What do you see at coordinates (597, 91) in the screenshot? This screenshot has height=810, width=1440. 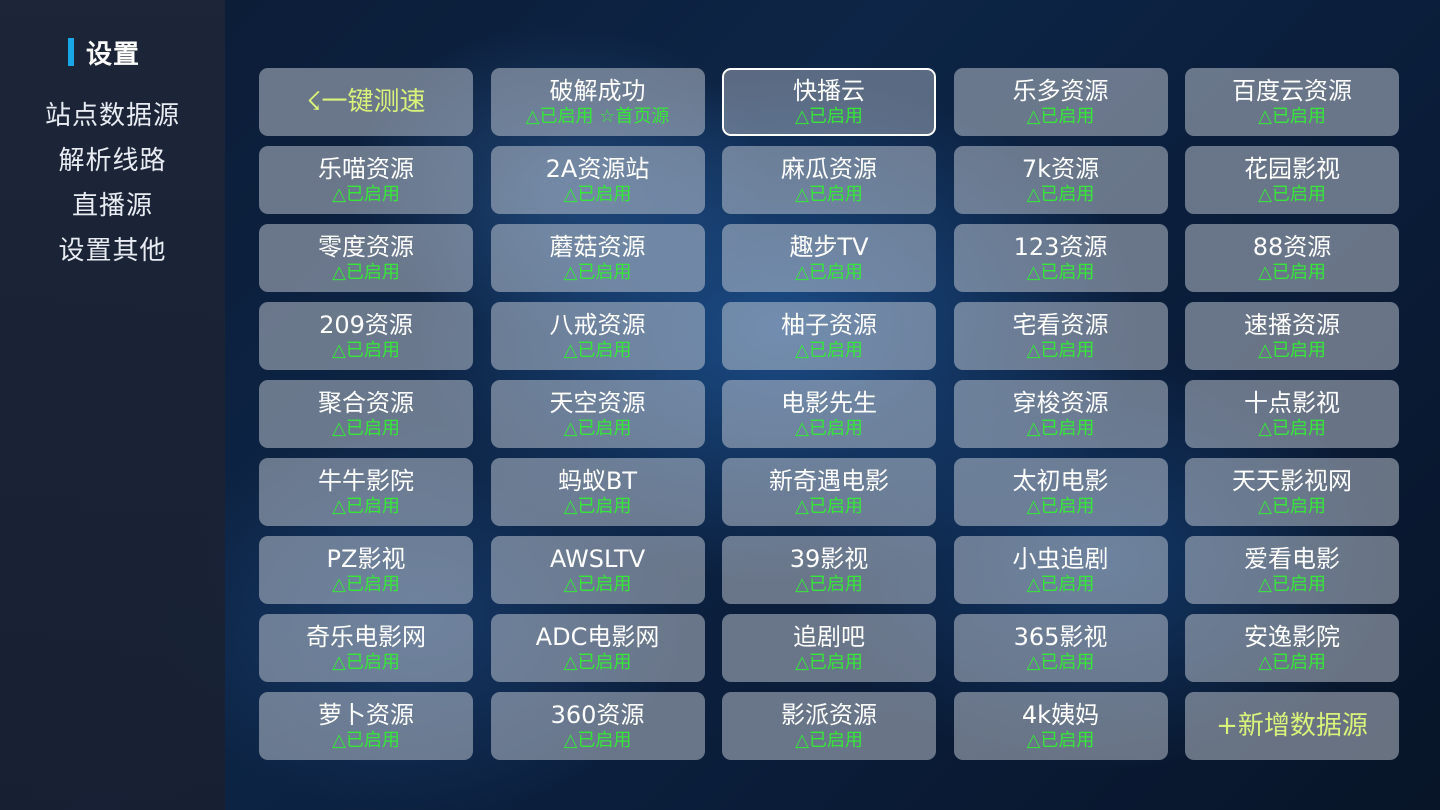 I see `source-name: 破解成功` at bounding box center [597, 91].